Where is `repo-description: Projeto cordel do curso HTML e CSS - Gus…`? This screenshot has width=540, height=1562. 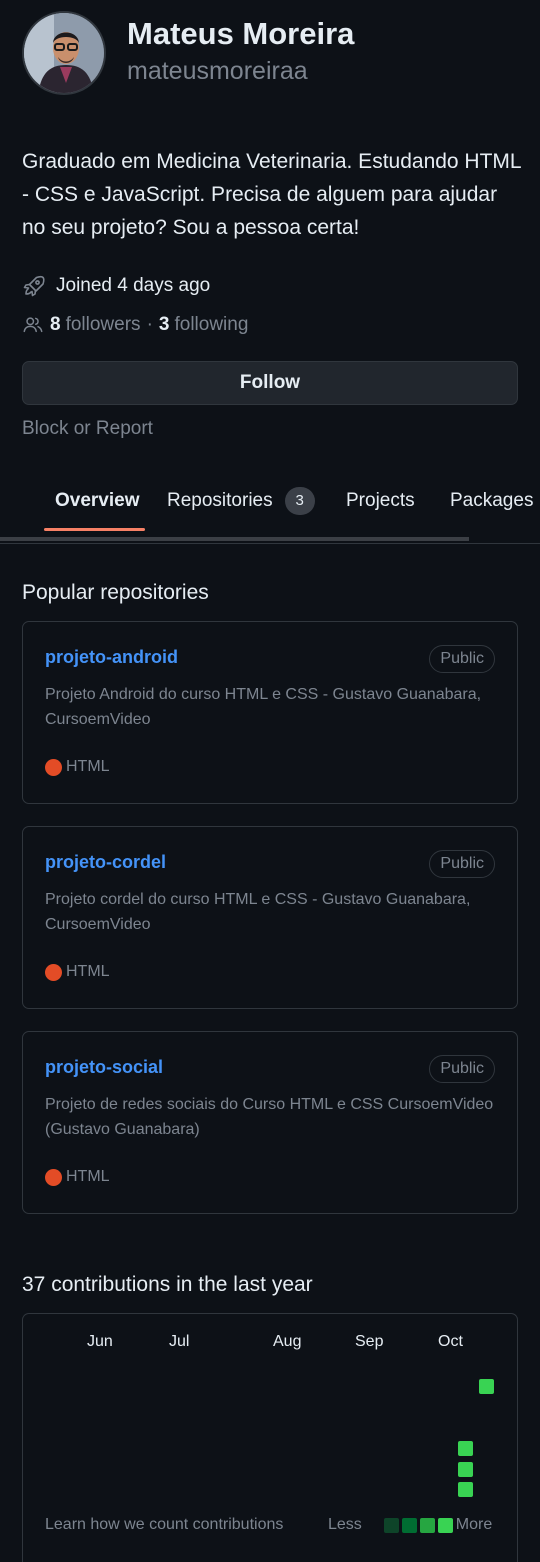 repo-description: Projeto cordel do curso HTML e CSS - Gus… is located at coordinates (258, 912).